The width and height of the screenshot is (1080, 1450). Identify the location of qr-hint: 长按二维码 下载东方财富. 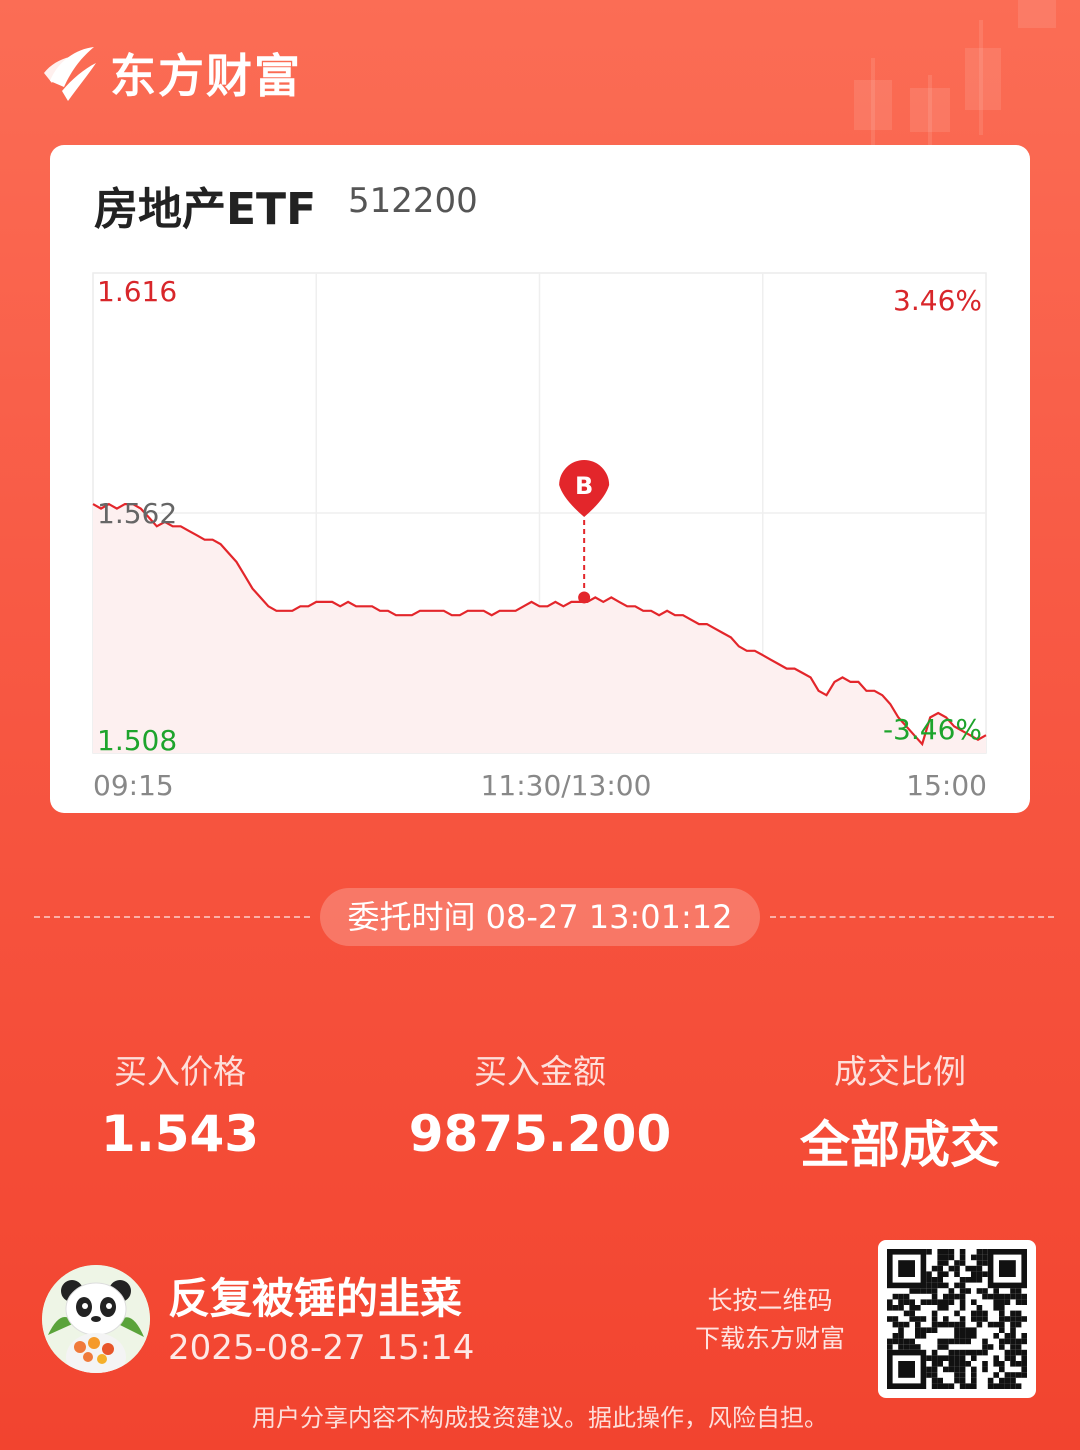
(770, 1320).